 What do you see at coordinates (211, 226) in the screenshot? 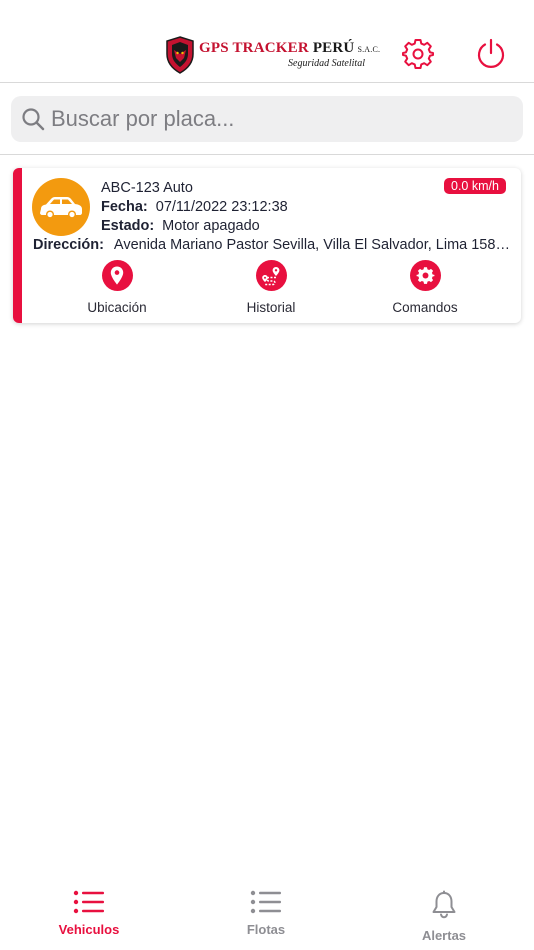
I see `status-value: Motor apagado` at bounding box center [211, 226].